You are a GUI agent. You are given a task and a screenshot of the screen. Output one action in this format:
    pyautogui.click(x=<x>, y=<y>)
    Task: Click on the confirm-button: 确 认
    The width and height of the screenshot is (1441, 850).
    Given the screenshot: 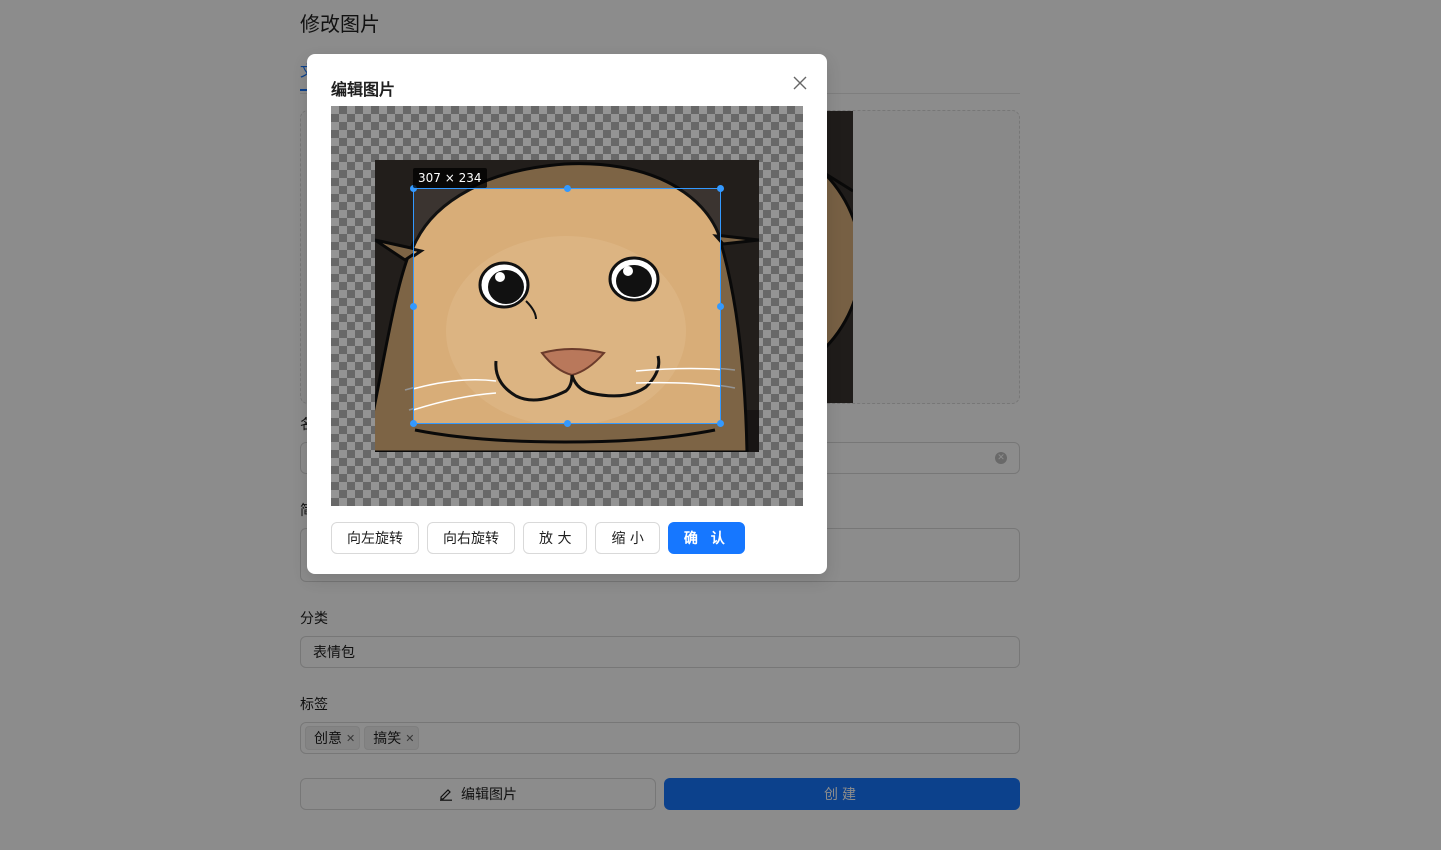 What is the action you would take?
    pyautogui.click(x=706, y=538)
    